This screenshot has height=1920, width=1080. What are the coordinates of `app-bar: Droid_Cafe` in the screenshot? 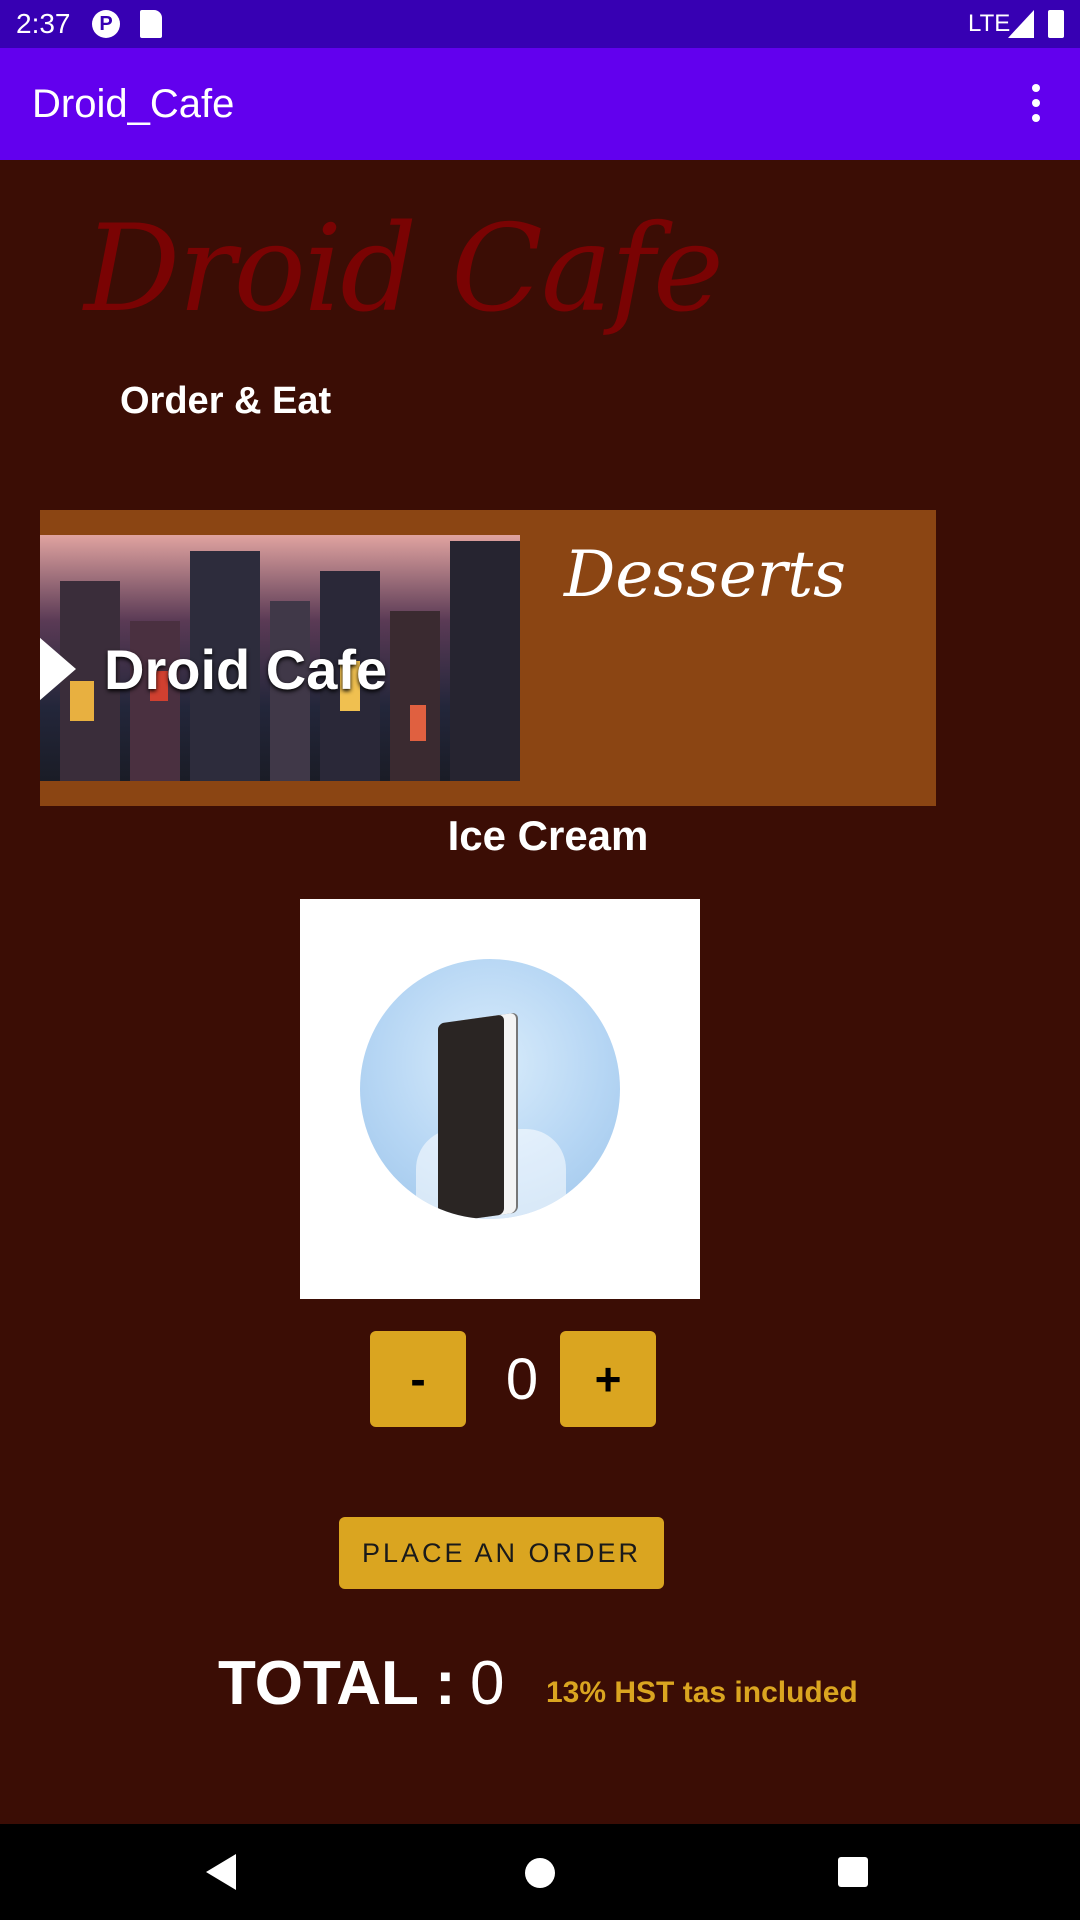 It's located at (540, 104).